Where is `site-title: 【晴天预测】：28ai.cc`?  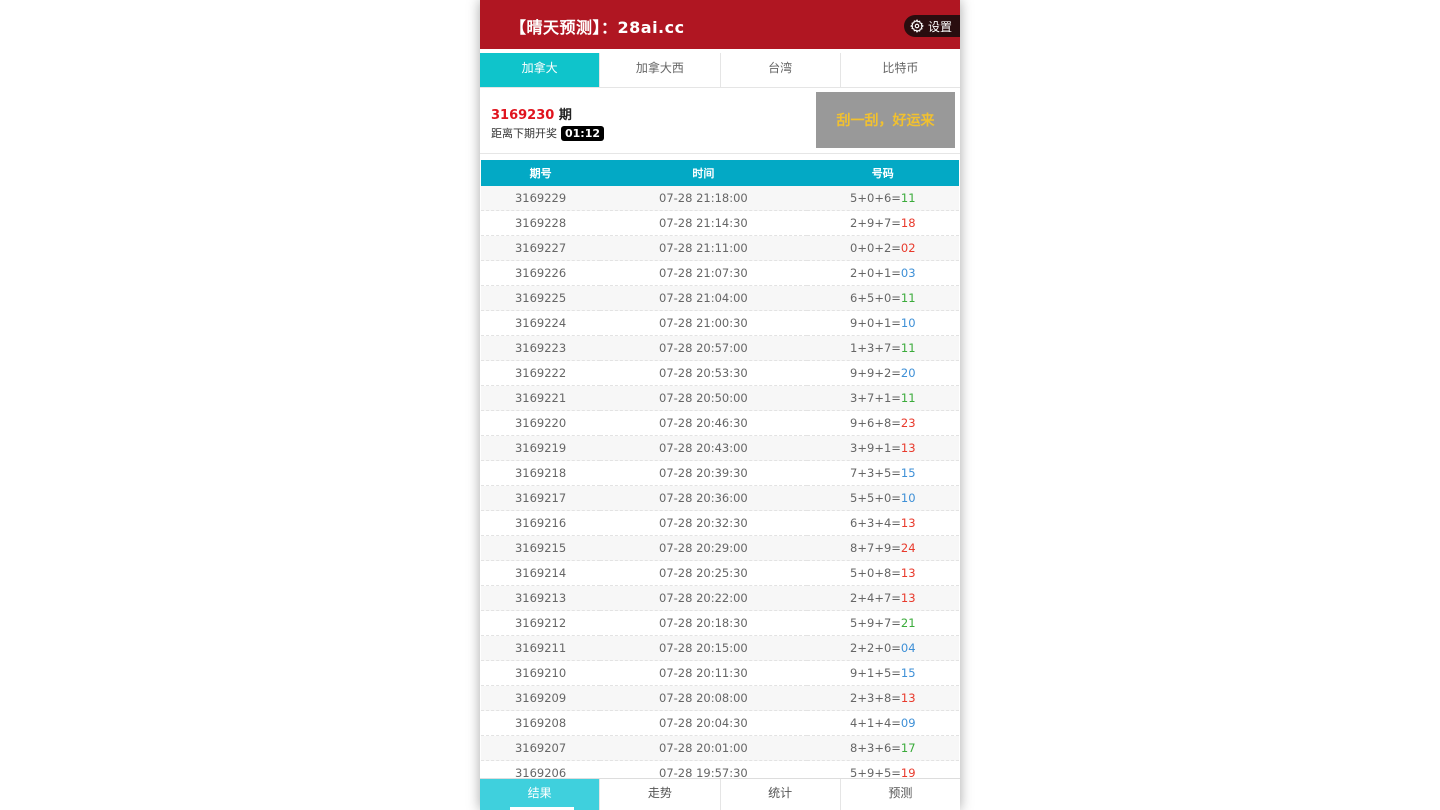
site-title: 【晴天预测】：28ai.cc is located at coordinates (597, 27).